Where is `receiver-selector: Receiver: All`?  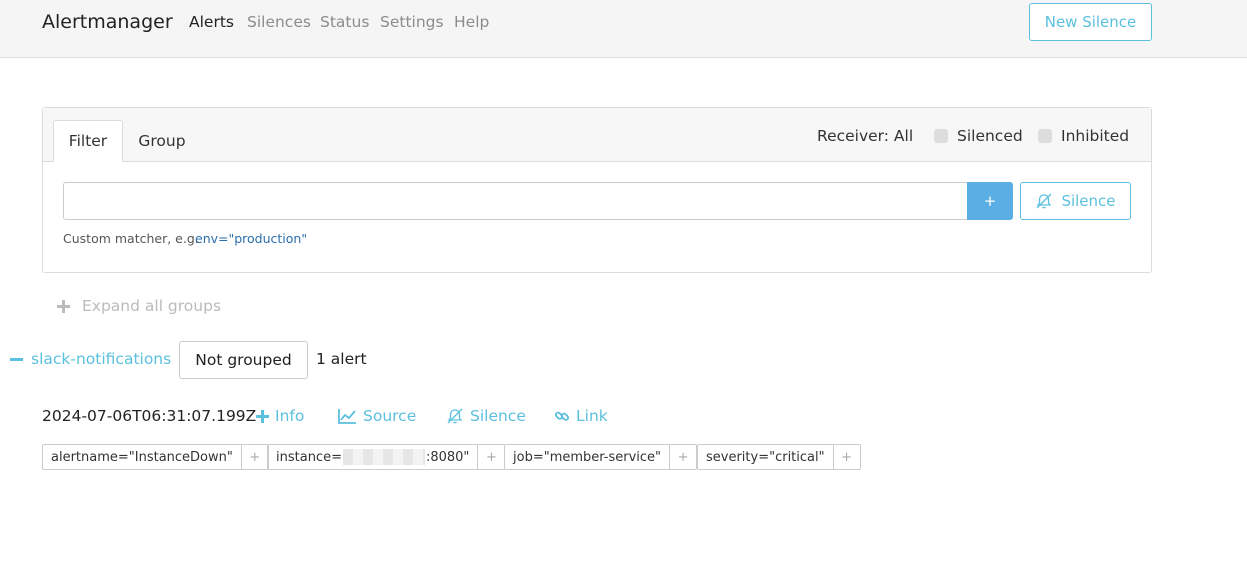 receiver-selector: Receiver: All is located at coordinates (865, 136).